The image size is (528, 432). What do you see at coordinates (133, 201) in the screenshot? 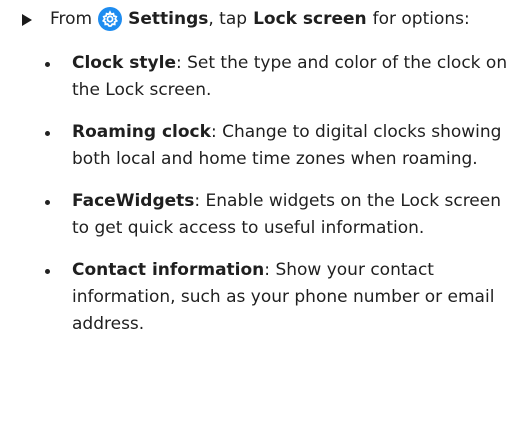
I see `item-label: FaceWidgets` at bounding box center [133, 201].